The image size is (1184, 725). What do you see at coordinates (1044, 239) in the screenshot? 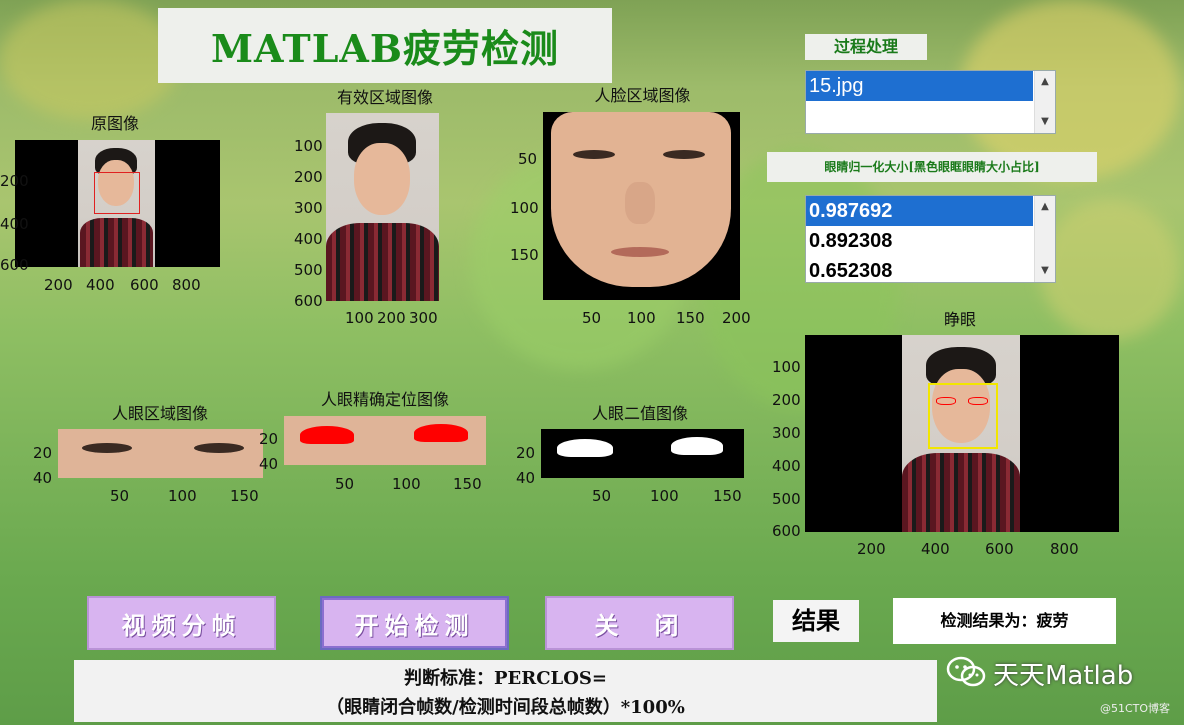
I see `eye-size-scrollbar: ▲ ▼` at bounding box center [1044, 239].